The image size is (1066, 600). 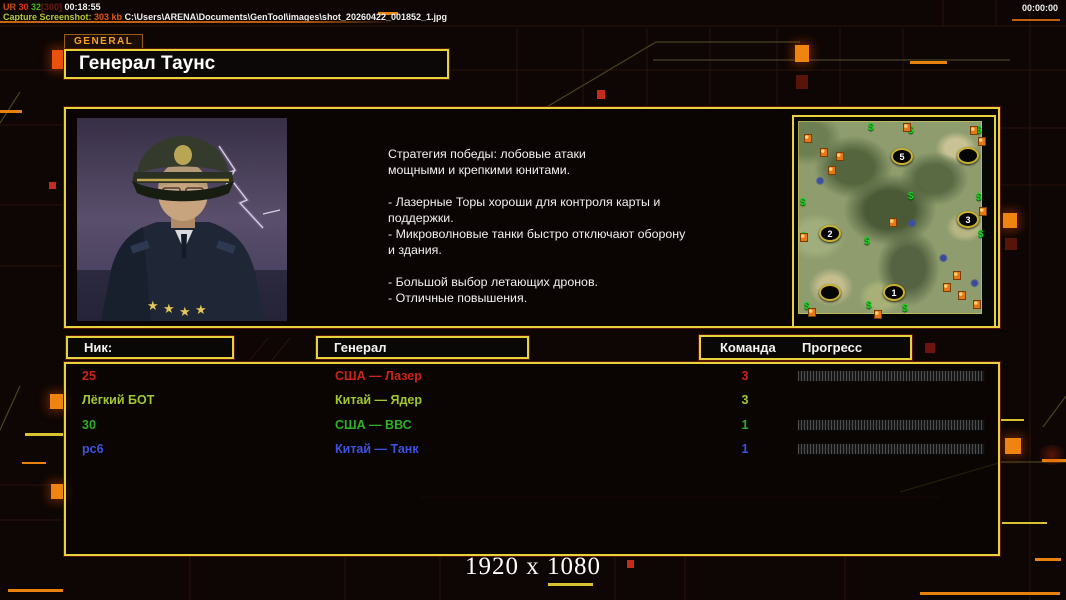 What do you see at coordinates (532, 400) in the screenshot?
I see `player-row: Лёгкий БОТ Китай — Ядер 3` at bounding box center [532, 400].